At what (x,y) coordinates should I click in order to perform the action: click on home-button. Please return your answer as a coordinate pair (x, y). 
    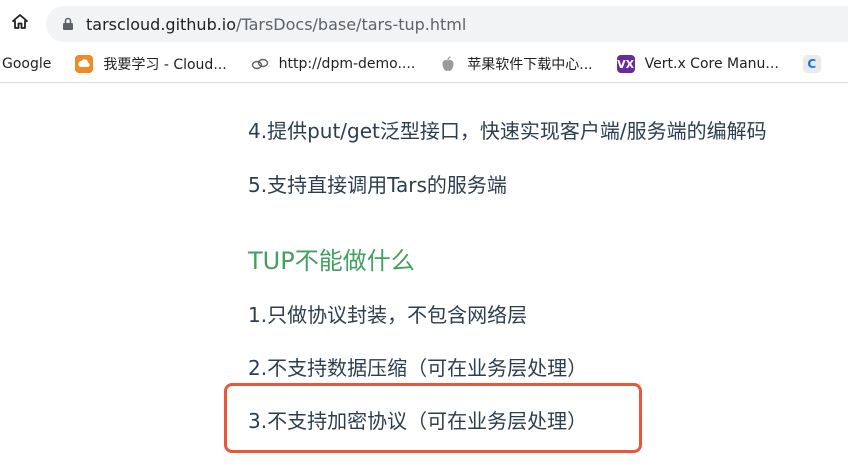
    Looking at the image, I should click on (20, 24).